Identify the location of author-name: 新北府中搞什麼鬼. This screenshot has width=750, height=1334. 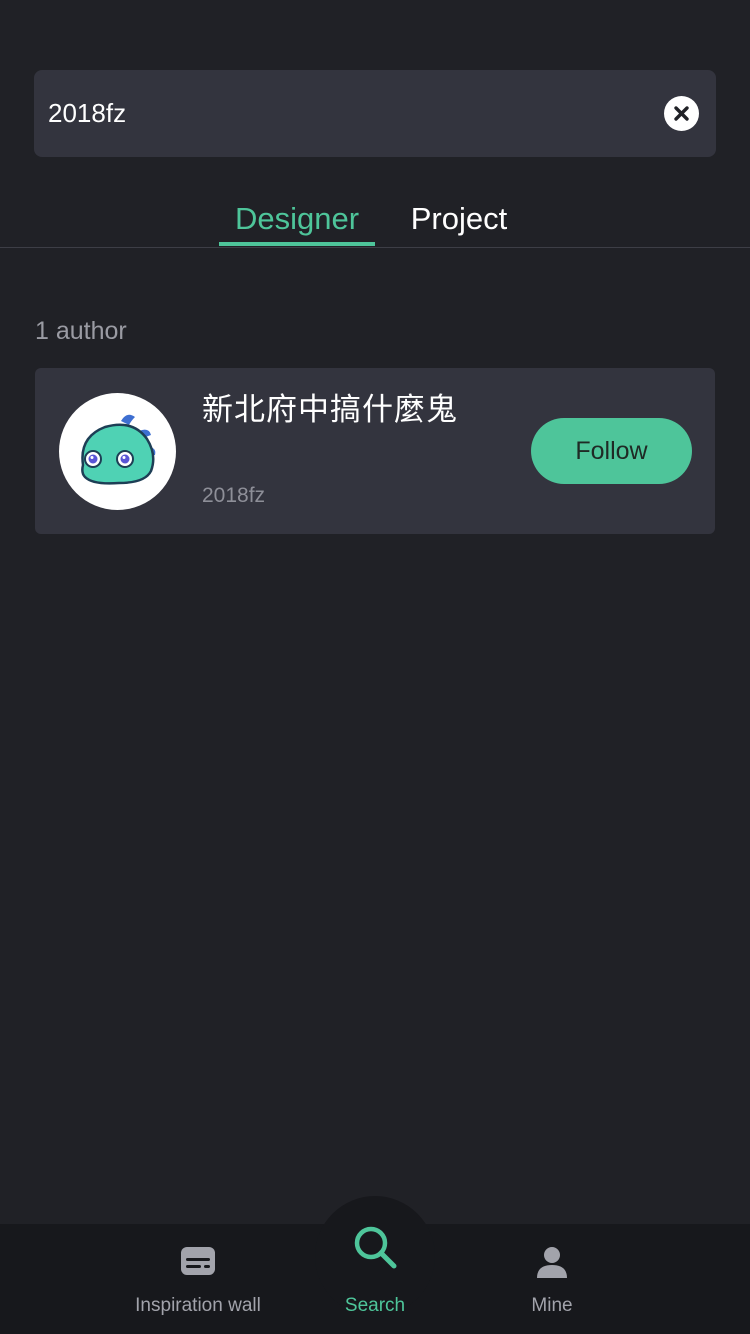
(330, 410).